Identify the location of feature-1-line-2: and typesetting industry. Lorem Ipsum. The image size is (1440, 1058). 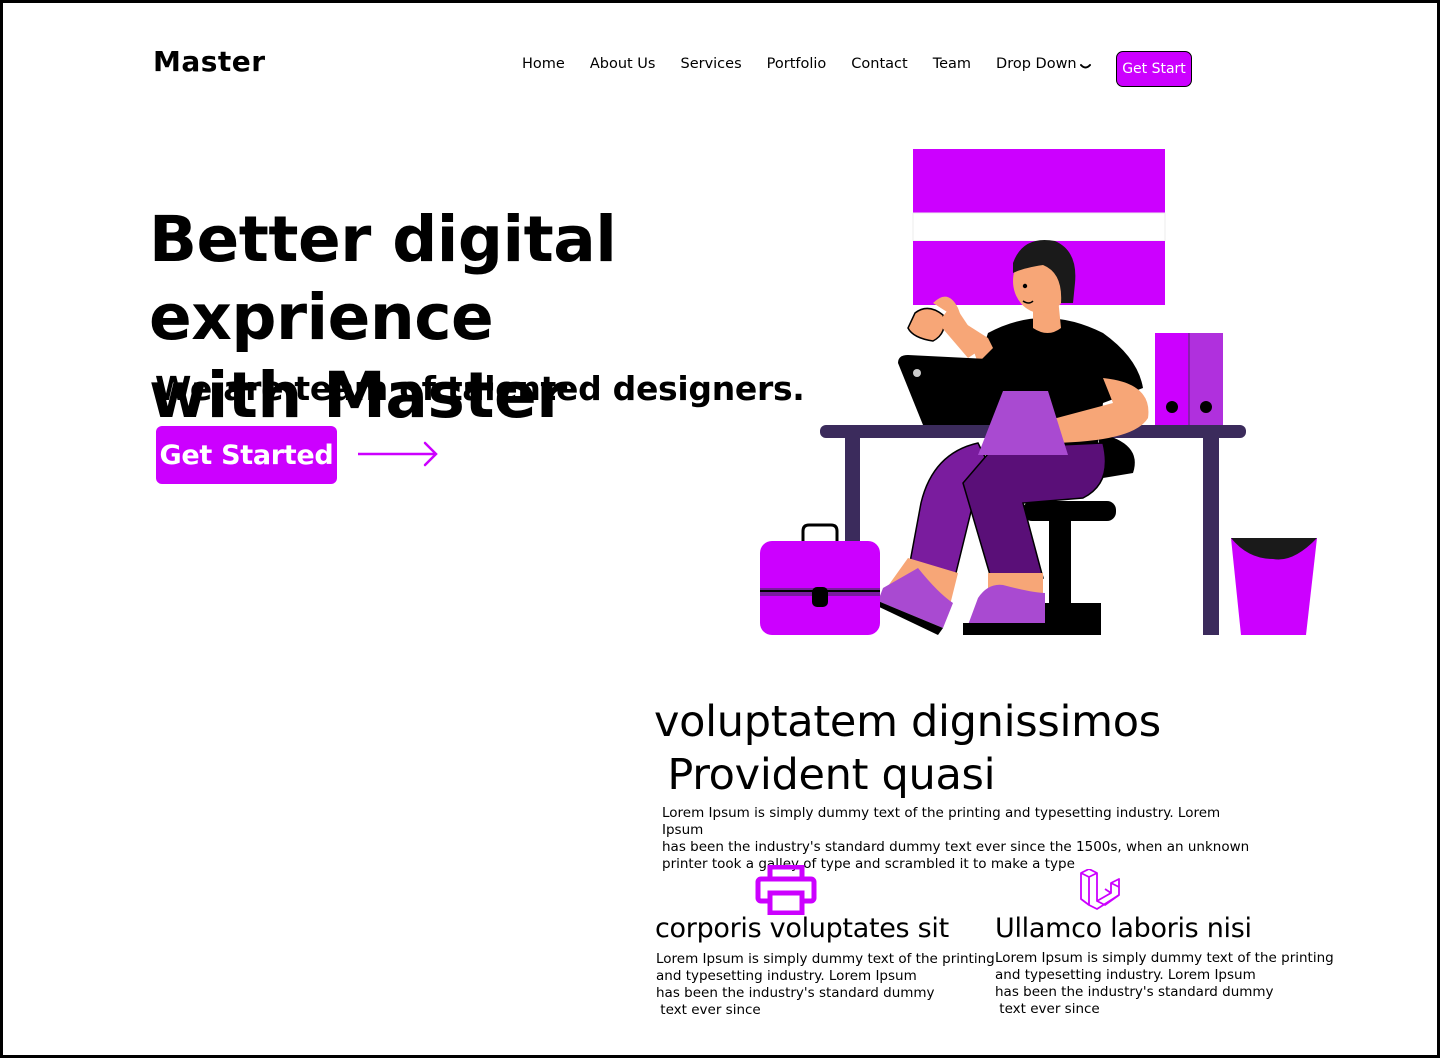
(786, 976).